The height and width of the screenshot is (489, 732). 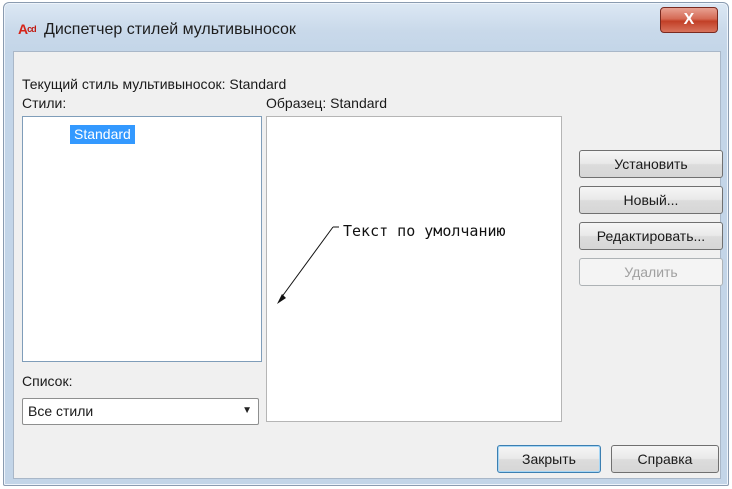 I want to click on close-button: Закрыть, so click(x=549, y=459).